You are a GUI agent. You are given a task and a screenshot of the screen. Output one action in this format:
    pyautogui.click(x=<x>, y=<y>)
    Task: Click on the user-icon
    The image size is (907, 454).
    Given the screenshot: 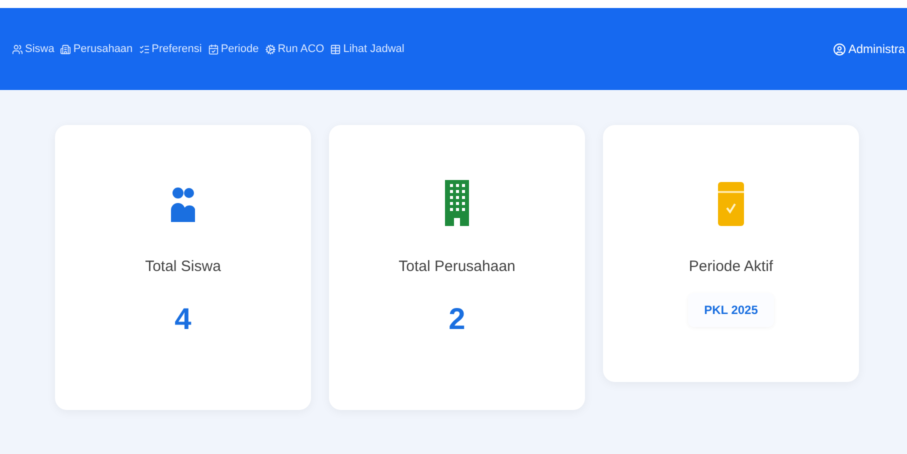 What is the action you would take?
    pyautogui.click(x=839, y=49)
    